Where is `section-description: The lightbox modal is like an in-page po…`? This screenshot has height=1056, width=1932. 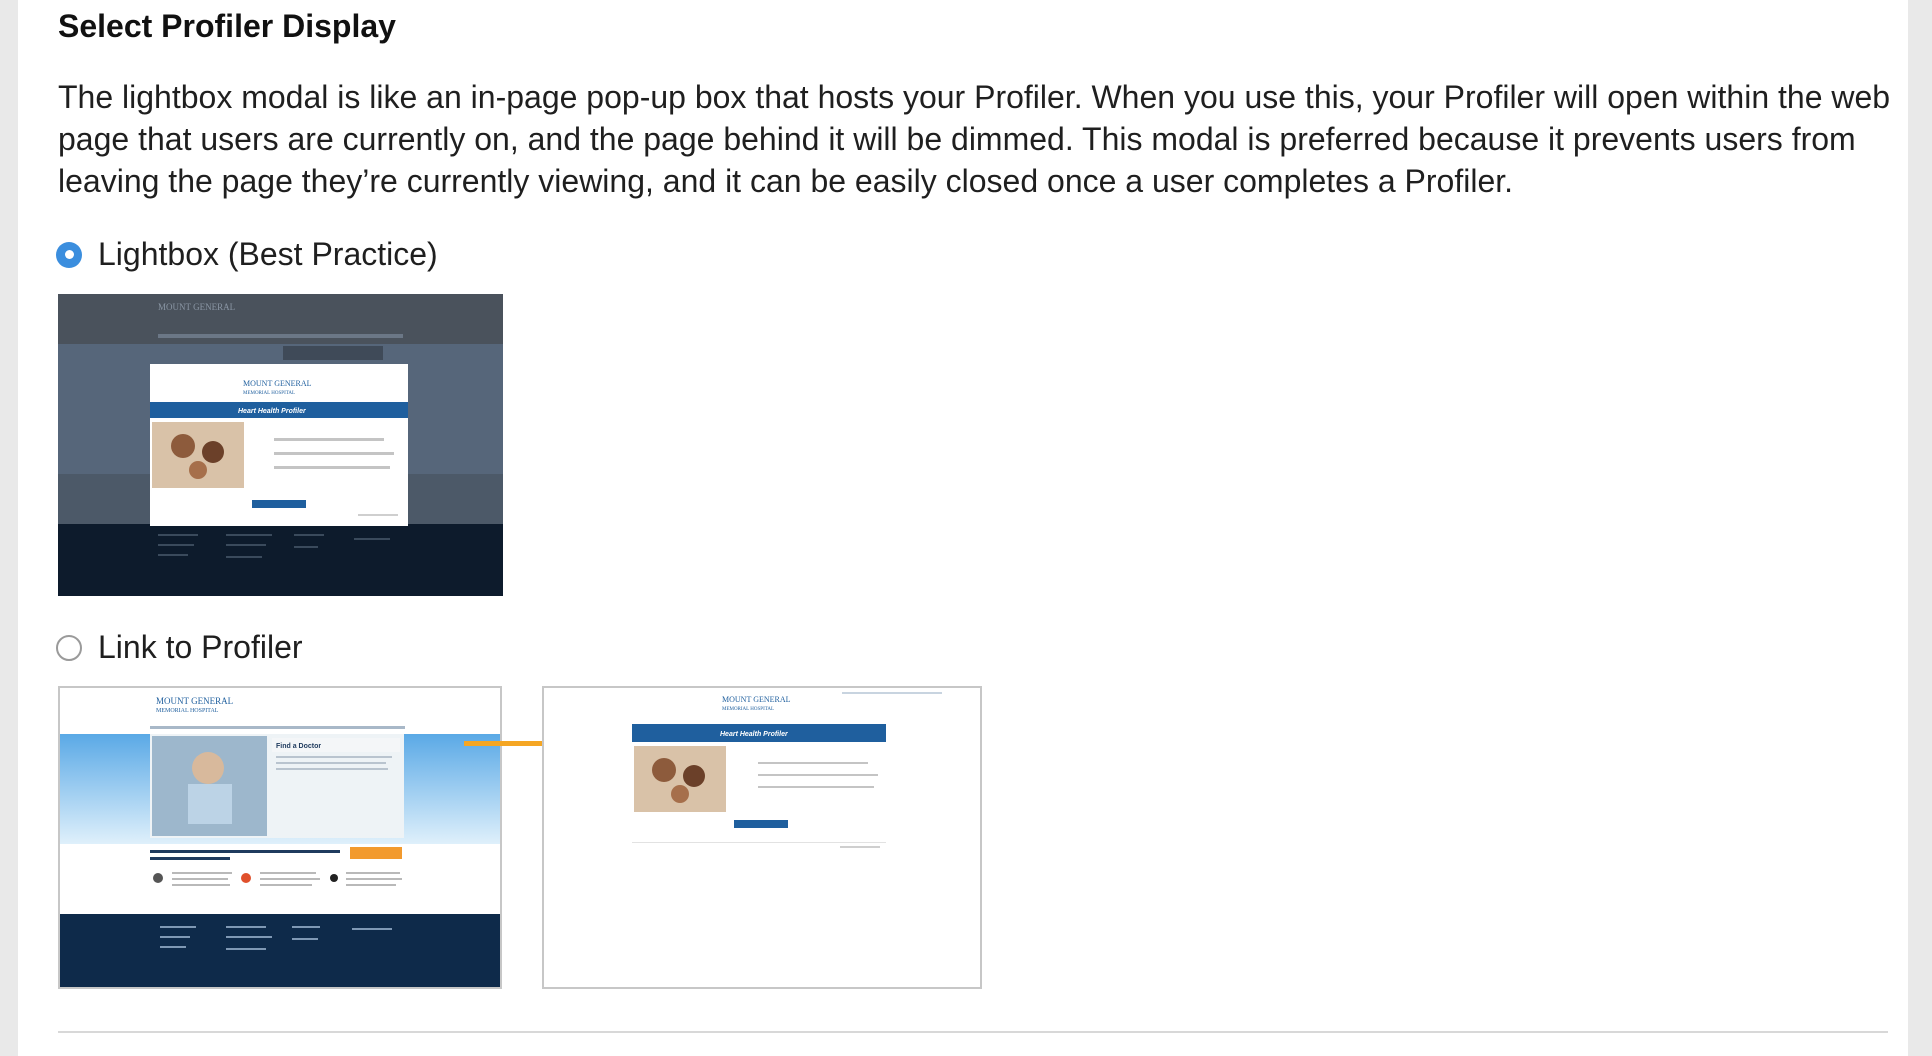 section-description: The lightbox modal is like an in-page po… is located at coordinates (974, 139).